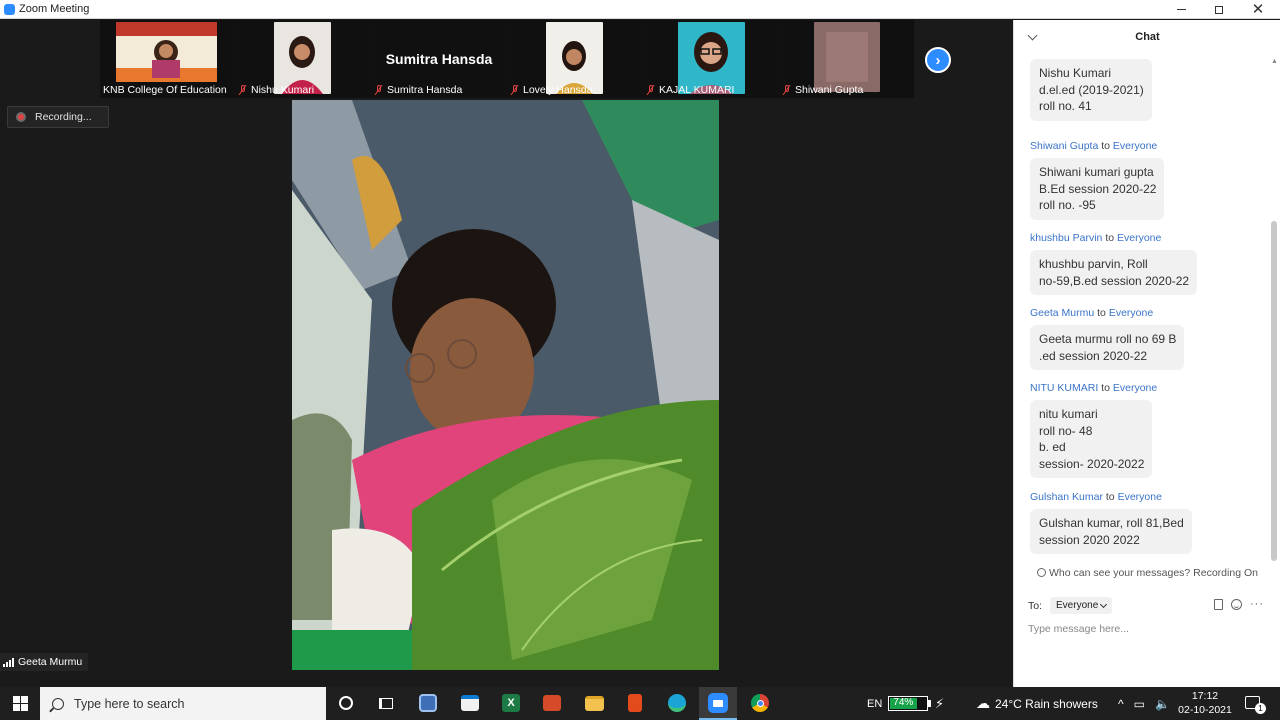 Image resolution: width=1280 pixels, height=720 pixels. What do you see at coordinates (283, 90) in the screenshot?
I see `participant-name: Nishu Kumari` at bounding box center [283, 90].